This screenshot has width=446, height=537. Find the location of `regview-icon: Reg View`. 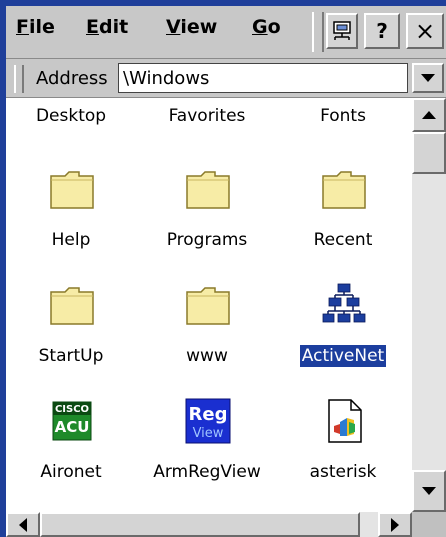

regview-icon: Reg View is located at coordinates (208, 421).